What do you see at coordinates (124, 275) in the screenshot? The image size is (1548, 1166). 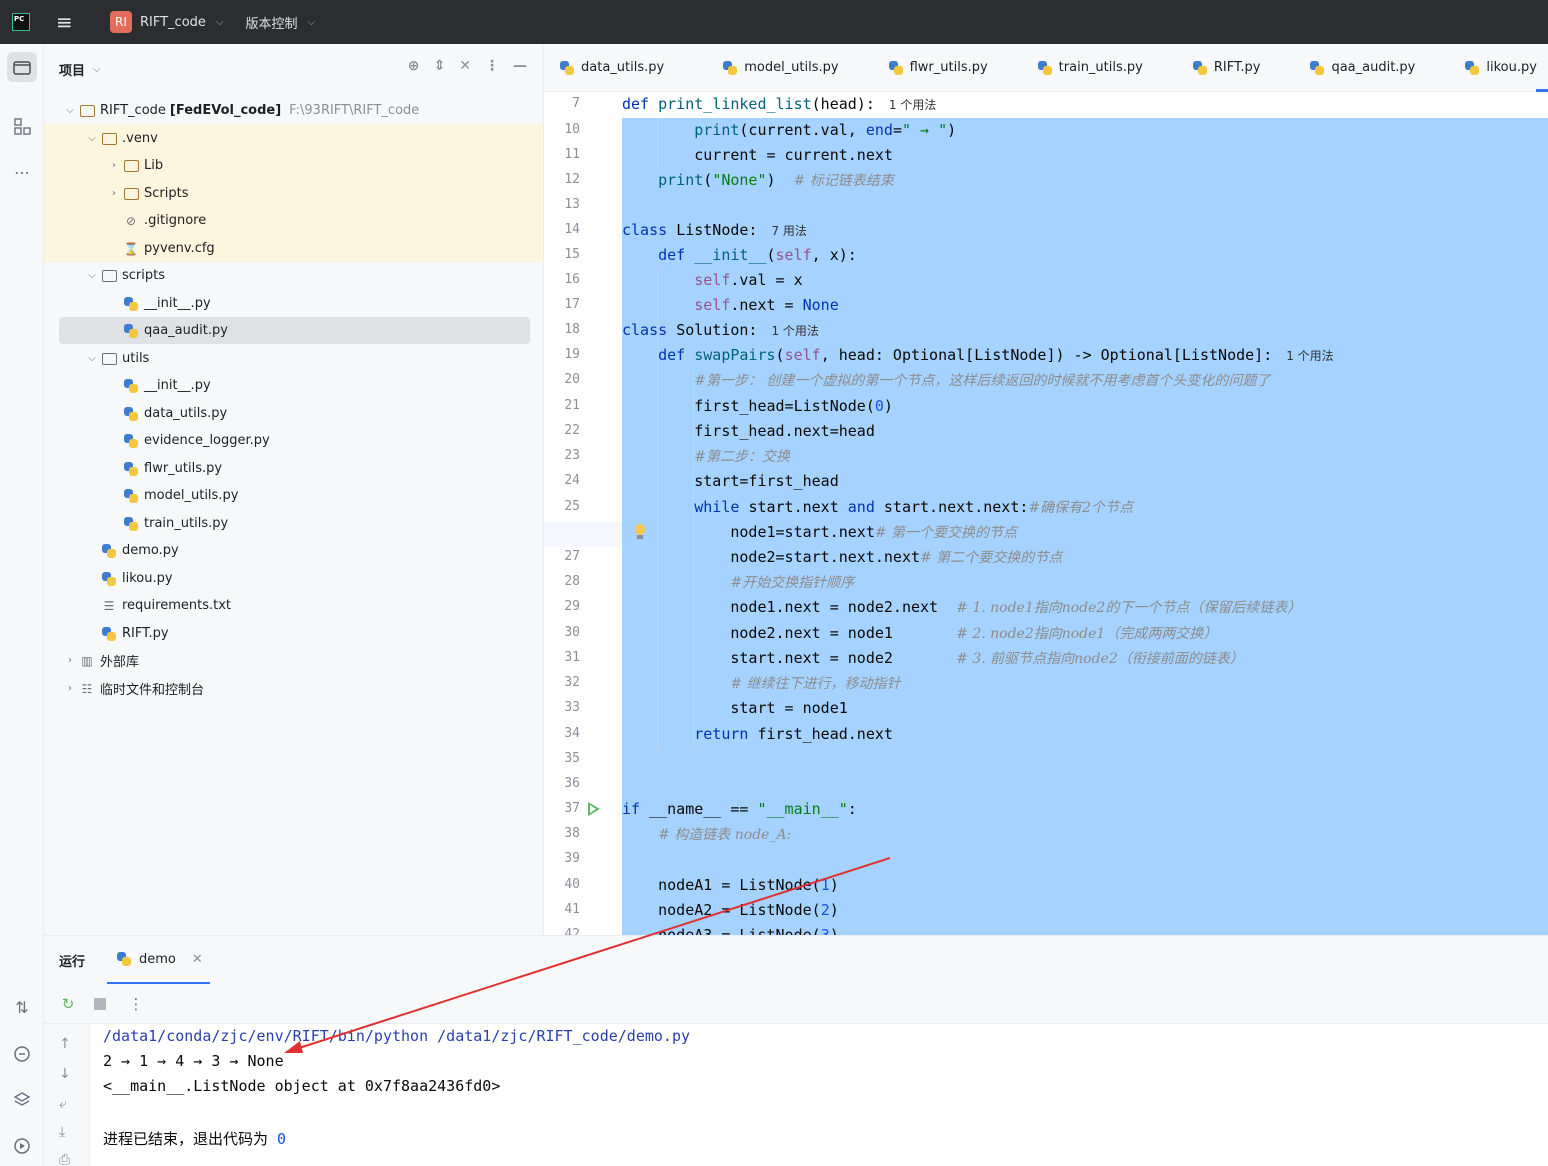 I see `tree-item: ⌵ scripts` at bounding box center [124, 275].